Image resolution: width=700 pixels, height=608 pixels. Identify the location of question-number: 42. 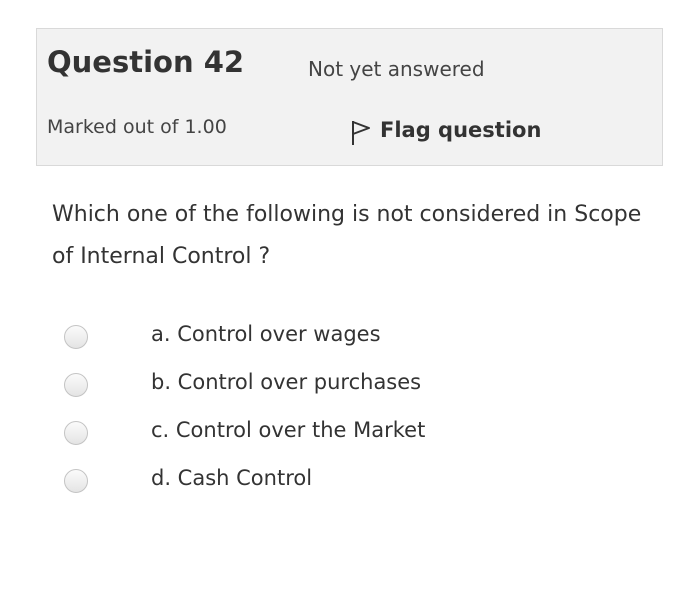
(224, 62).